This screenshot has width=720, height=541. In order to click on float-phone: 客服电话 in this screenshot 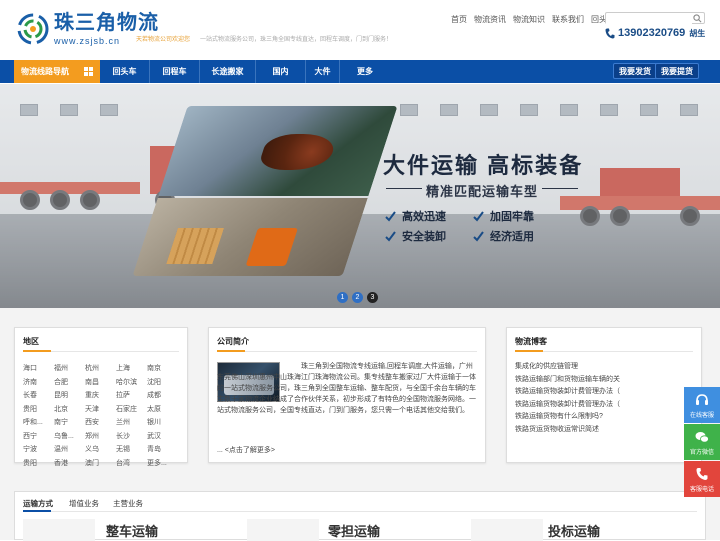, I will do `click(702, 479)`.